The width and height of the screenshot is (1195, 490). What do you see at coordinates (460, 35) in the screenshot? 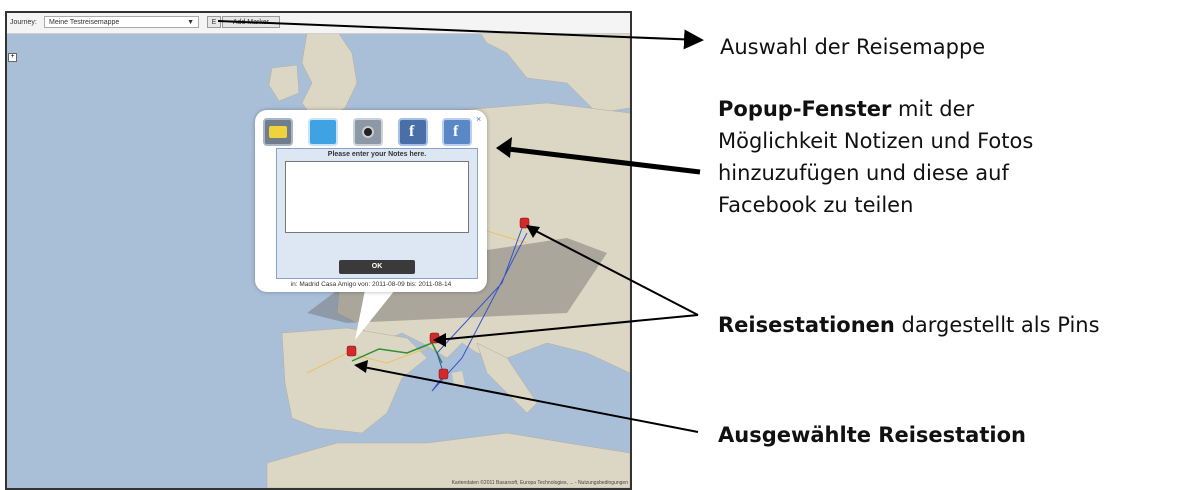
I see `arrow-journey` at bounding box center [460, 35].